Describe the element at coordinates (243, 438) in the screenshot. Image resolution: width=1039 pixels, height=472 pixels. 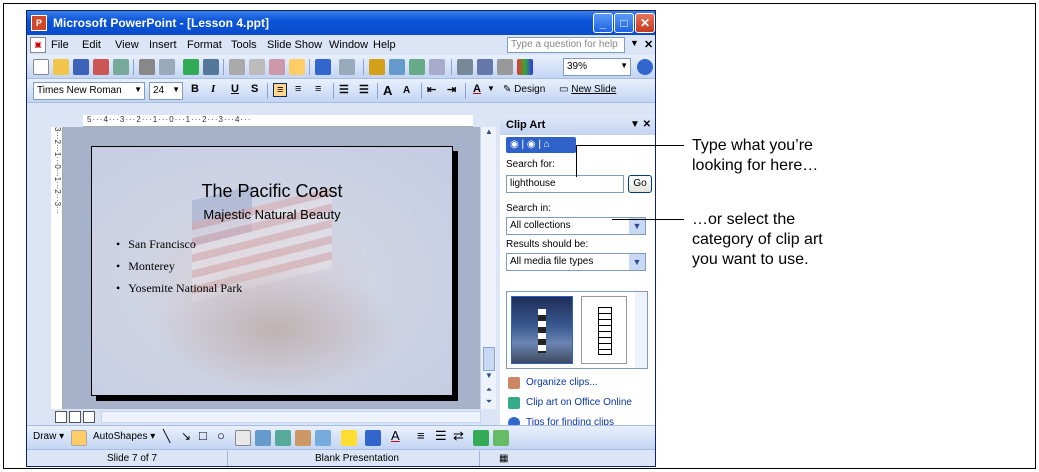
I see `text-box-icon` at that location.